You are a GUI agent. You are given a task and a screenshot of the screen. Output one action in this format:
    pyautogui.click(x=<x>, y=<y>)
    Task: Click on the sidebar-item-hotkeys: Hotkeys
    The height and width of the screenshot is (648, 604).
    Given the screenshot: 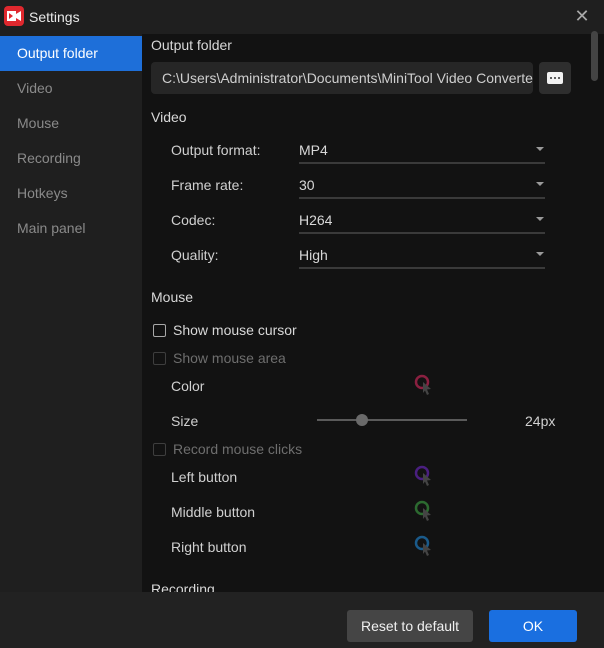 What is the action you would take?
    pyautogui.click(x=71, y=193)
    